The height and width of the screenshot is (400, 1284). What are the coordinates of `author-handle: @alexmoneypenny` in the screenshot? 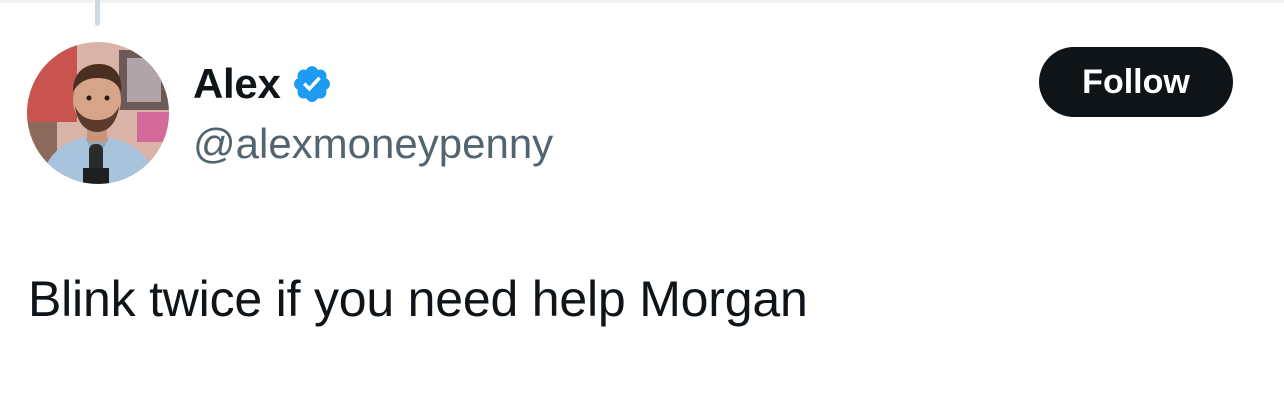 It's located at (373, 144).